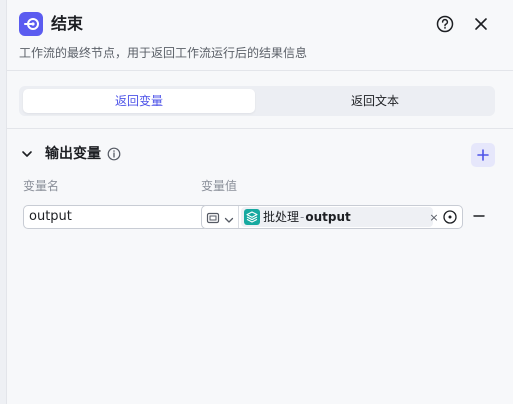  I want to click on panel-title: 结束, so click(67, 23).